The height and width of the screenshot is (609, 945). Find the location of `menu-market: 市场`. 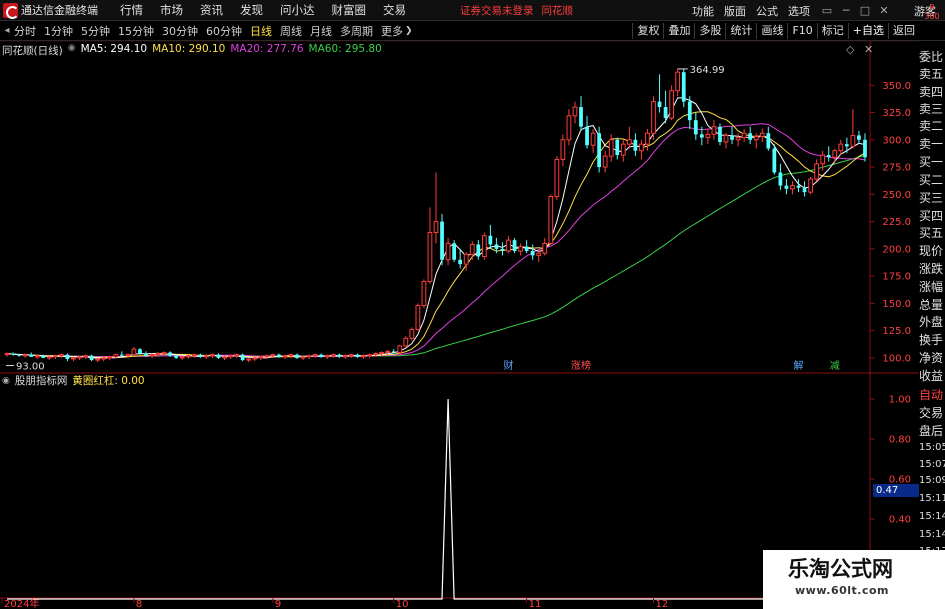

menu-market: 市场 is located at coordinates (171, 10).